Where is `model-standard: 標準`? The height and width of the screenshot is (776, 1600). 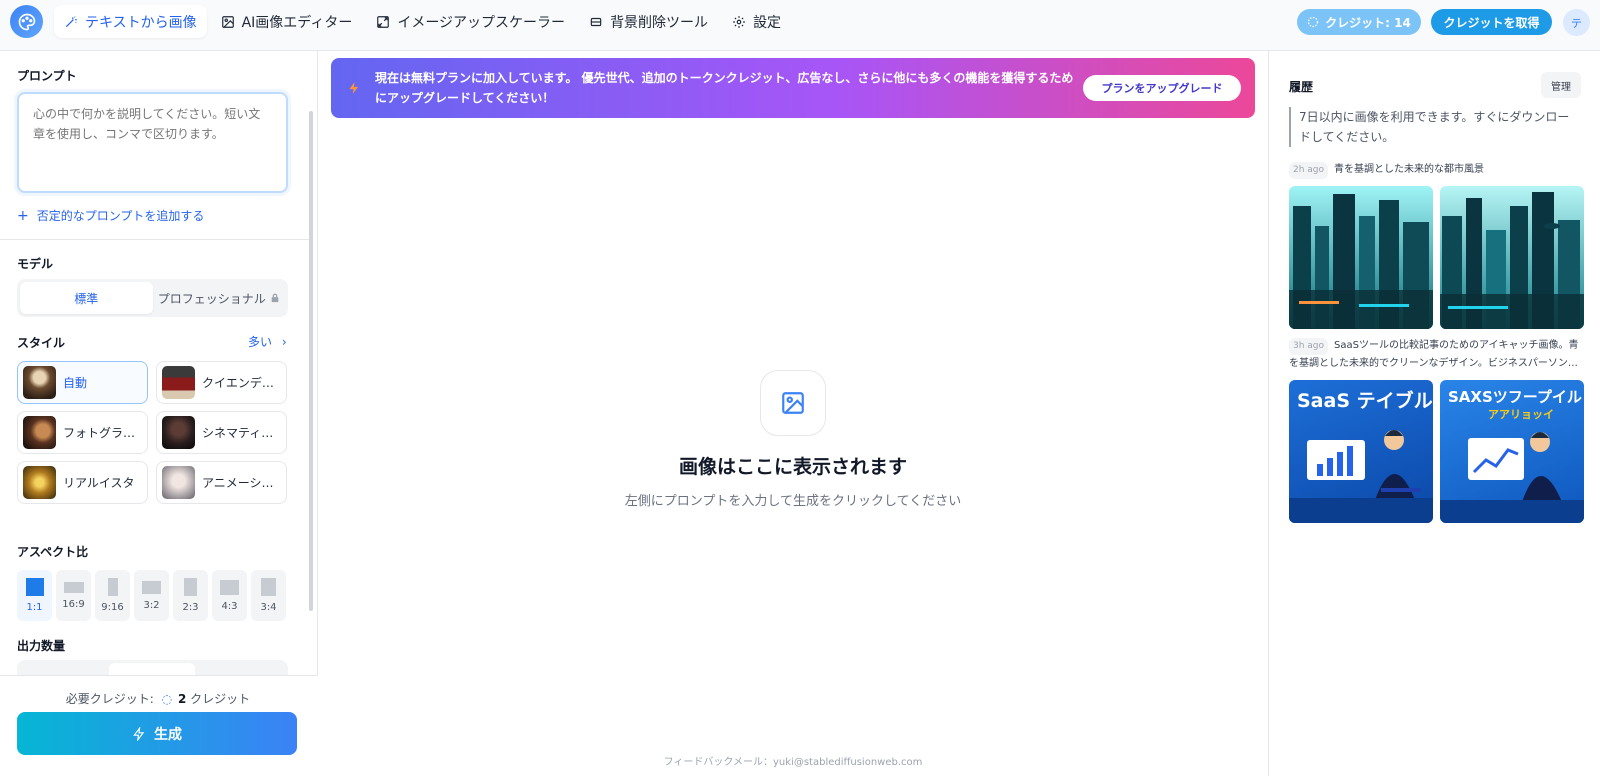
model-standard: 標準 is located at coordinates (86, 298).